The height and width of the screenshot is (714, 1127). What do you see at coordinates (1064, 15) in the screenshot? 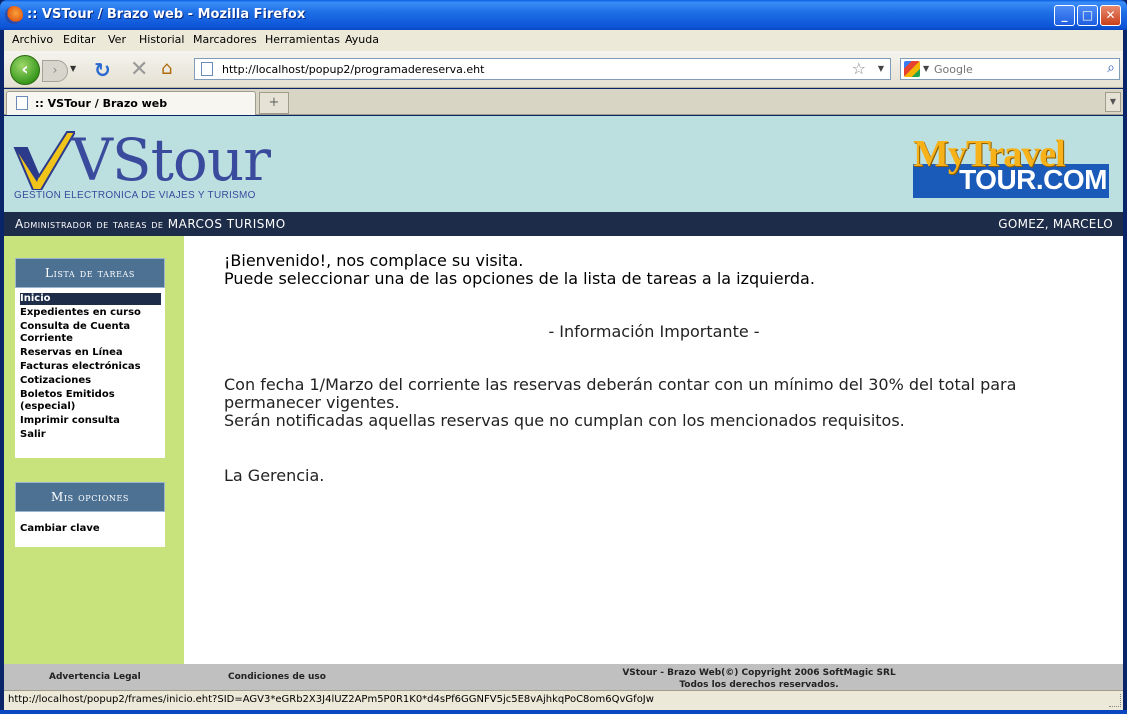
I see `minimize-button: _` at bounding box center [1064, 15].